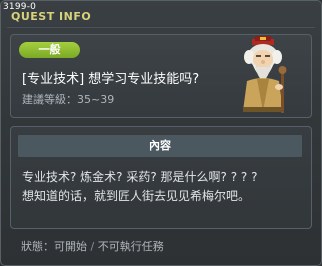  Describe the element at coordinates (161, 27) in the screenshot. I see `title-divider` at that location.